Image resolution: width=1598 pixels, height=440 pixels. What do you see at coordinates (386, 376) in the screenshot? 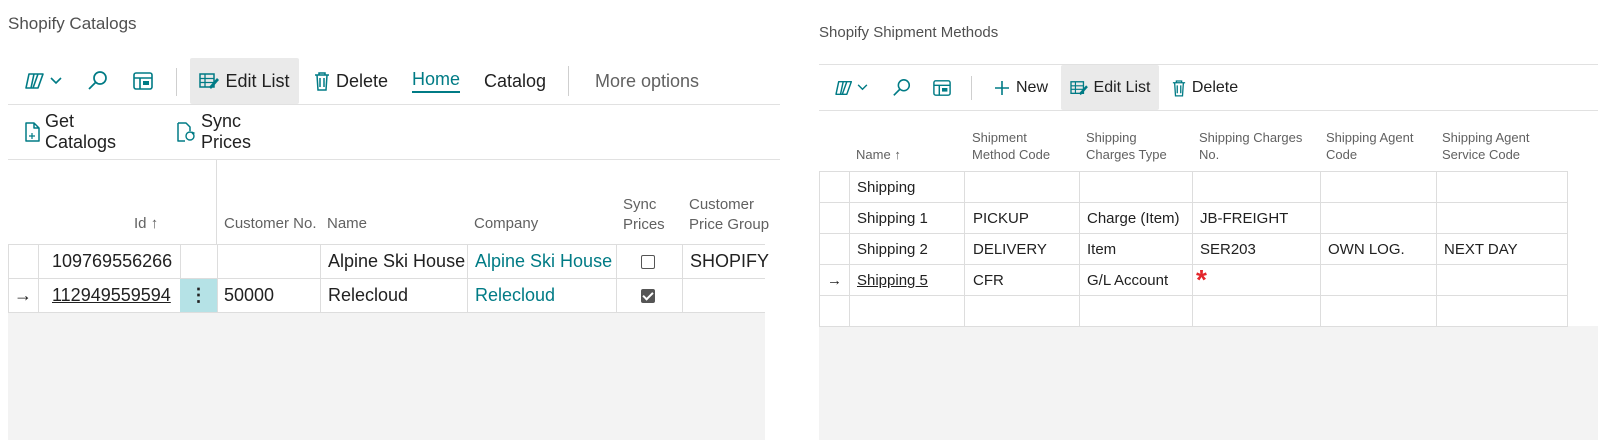
I see `grid-empty-area` at bounding box center [386, 376].